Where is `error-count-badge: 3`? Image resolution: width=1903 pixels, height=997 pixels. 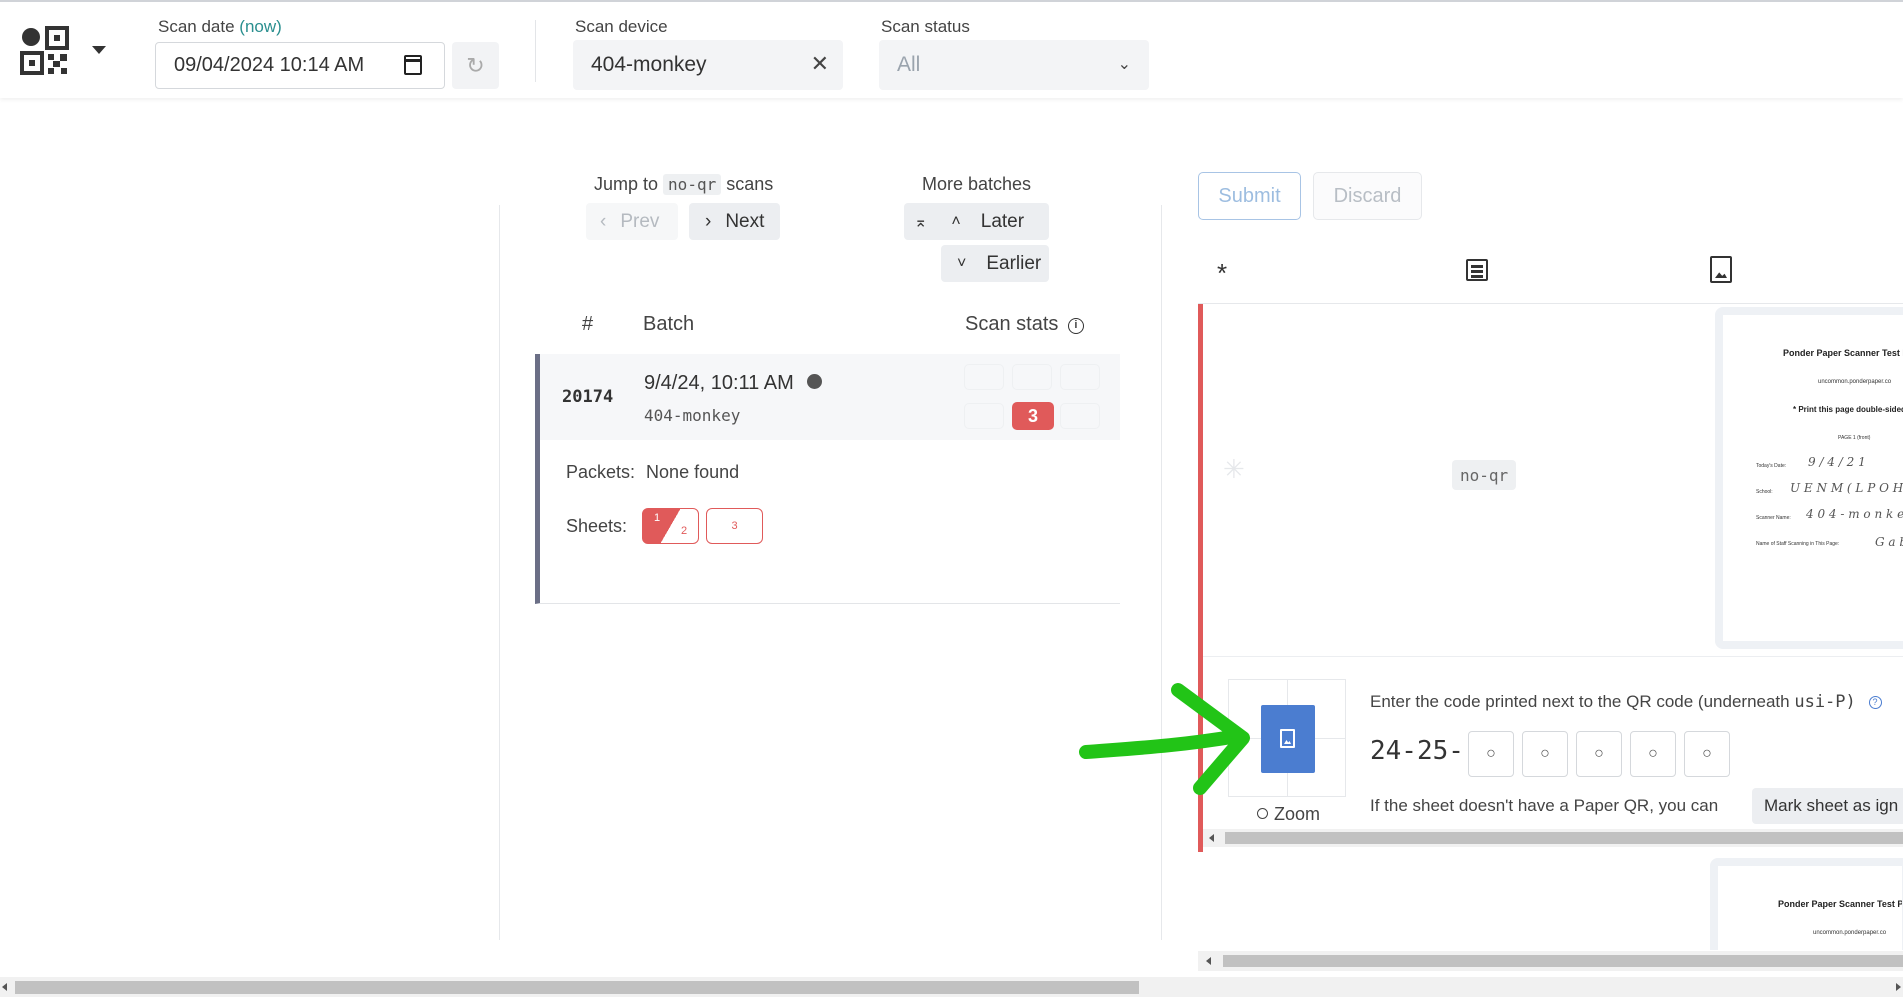
error-count-badge: 3 is located at coordinates (1033, 416).